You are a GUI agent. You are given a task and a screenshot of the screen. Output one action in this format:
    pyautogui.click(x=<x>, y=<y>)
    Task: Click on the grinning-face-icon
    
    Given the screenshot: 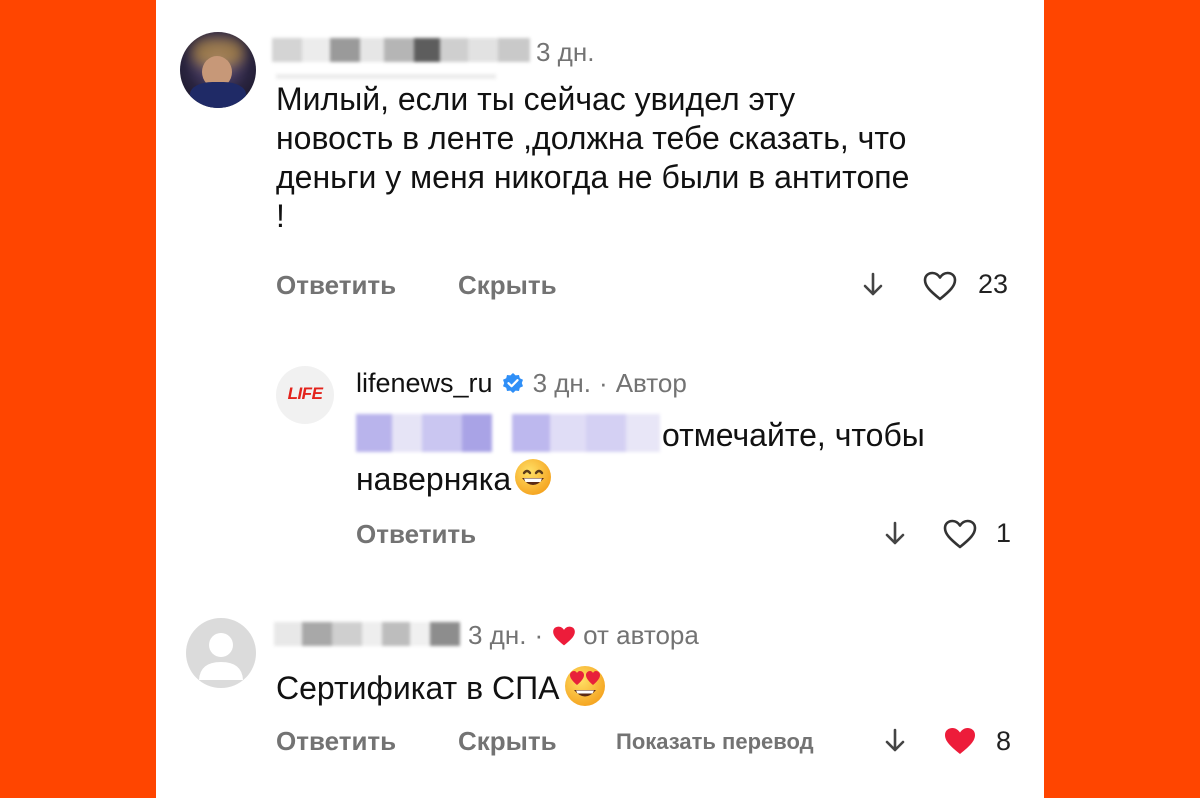 What is the action you would take?
    pyautogui.click(x=533, y=479)
    